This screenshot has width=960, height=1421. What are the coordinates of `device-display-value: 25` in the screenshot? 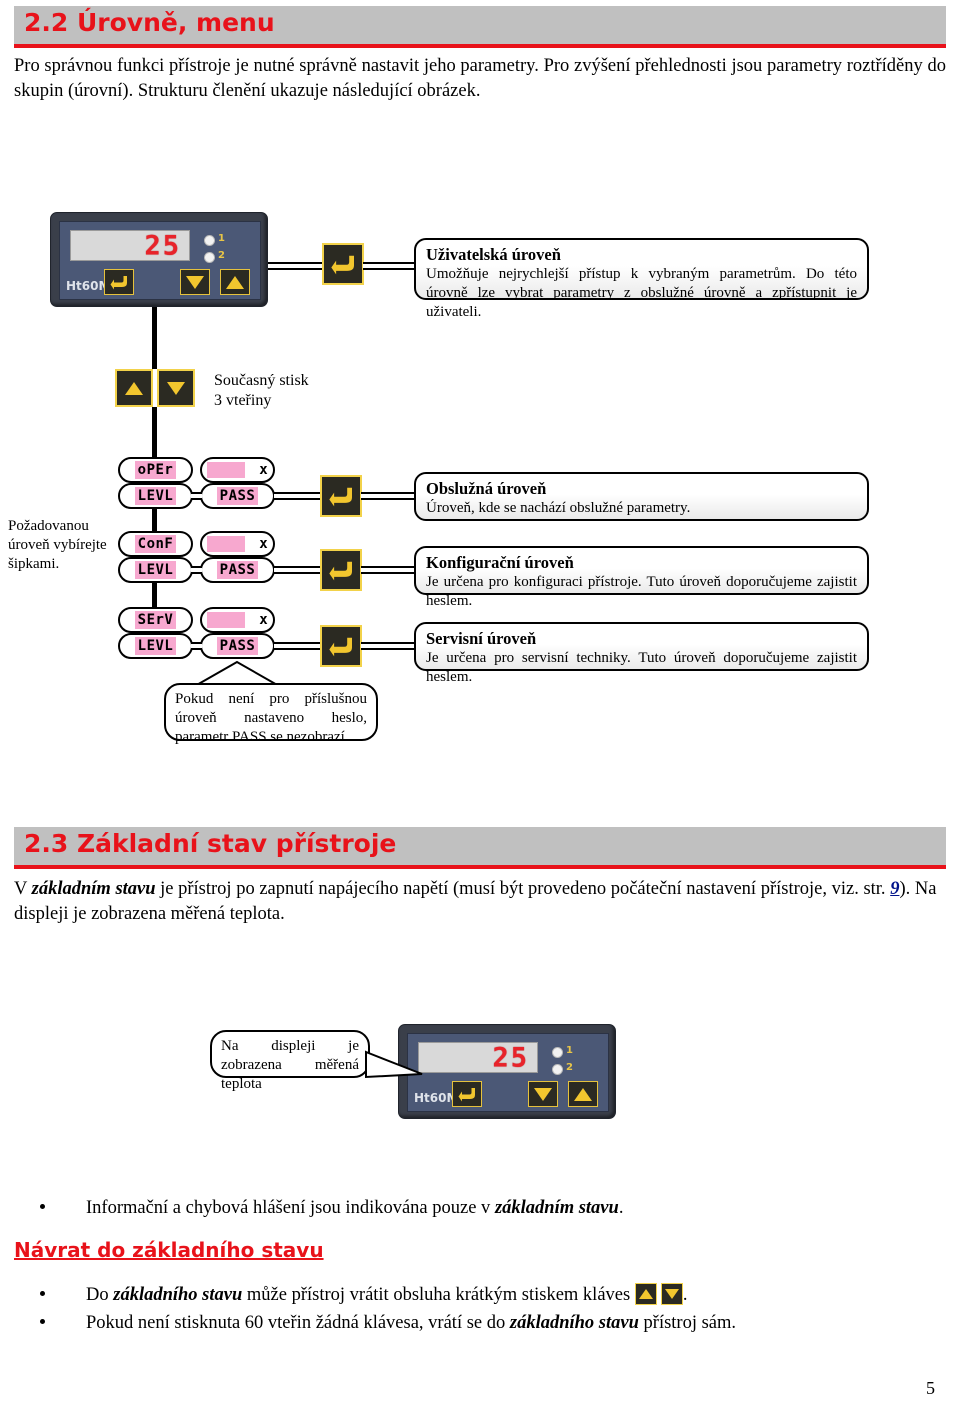 It's located at (162, 245).